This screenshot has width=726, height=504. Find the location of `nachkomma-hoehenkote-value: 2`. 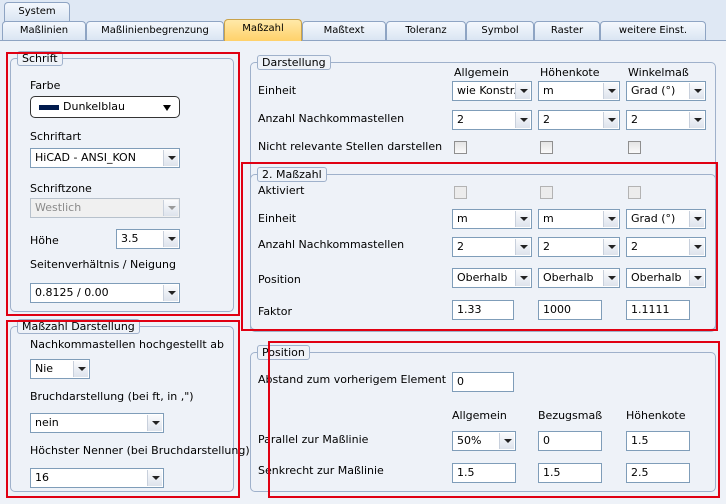

nachkomma-hoehenkote-value: 2 is located at coordinates (546, 119).